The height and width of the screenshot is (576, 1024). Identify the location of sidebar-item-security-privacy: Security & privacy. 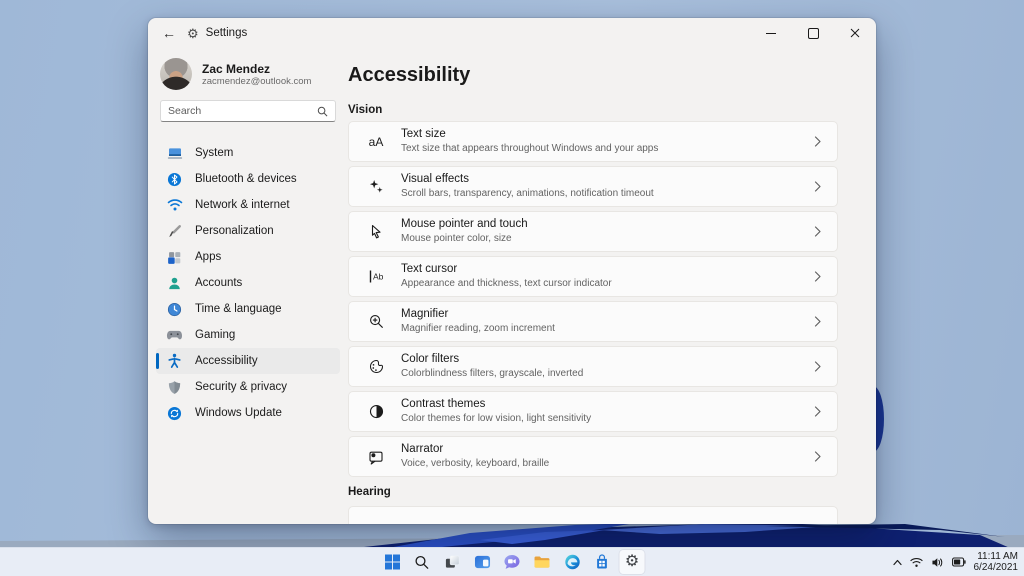
(248, 387).